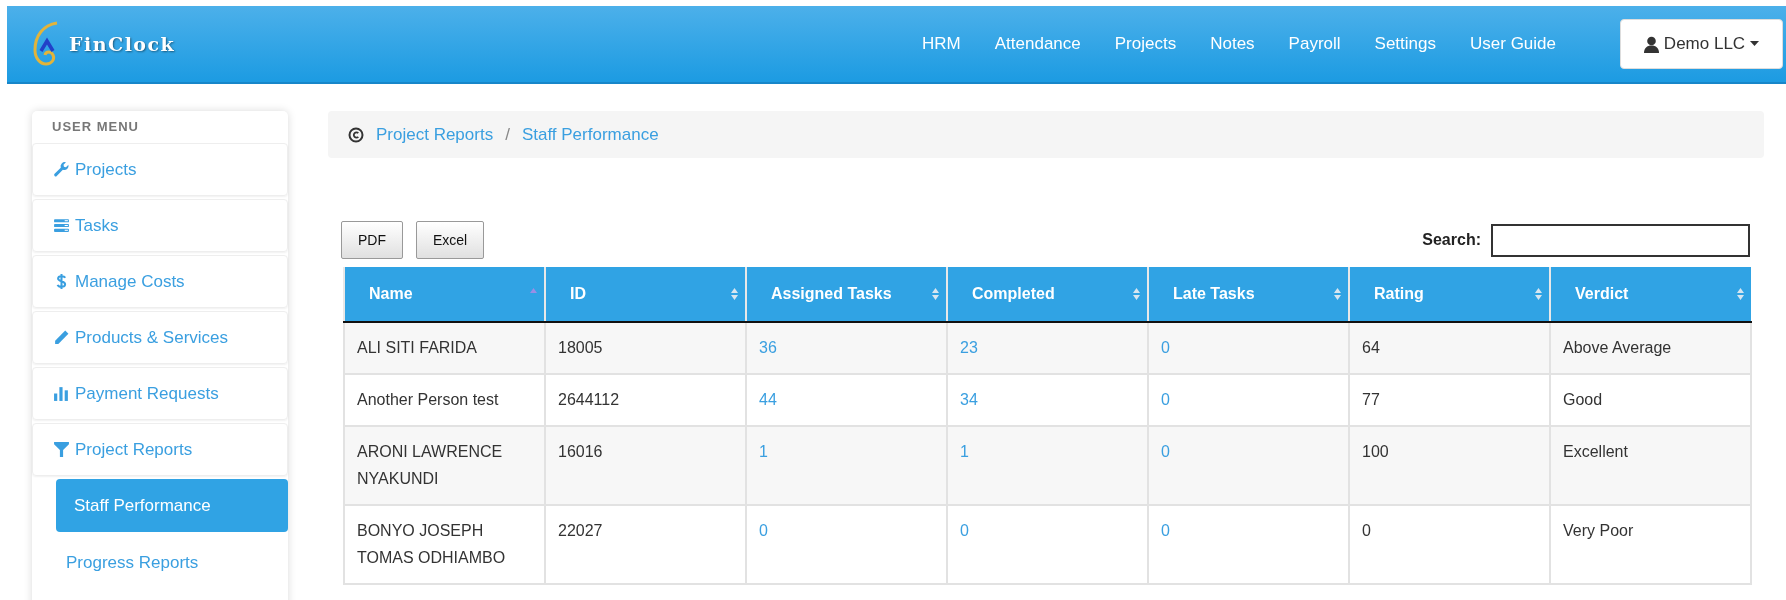  Describe the element at coordinates (160, 393) in the screenshot. I see `sidebar-item: Payment Requests` at that location.